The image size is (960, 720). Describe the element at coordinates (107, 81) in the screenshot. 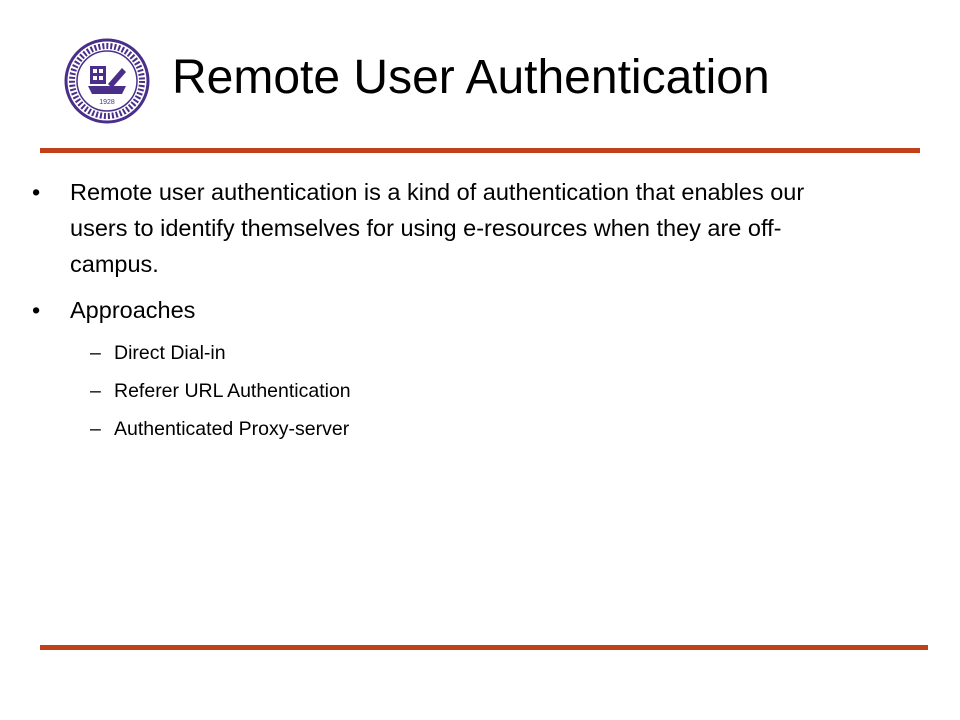

I see `university-seal-icon: 1928` at that location.